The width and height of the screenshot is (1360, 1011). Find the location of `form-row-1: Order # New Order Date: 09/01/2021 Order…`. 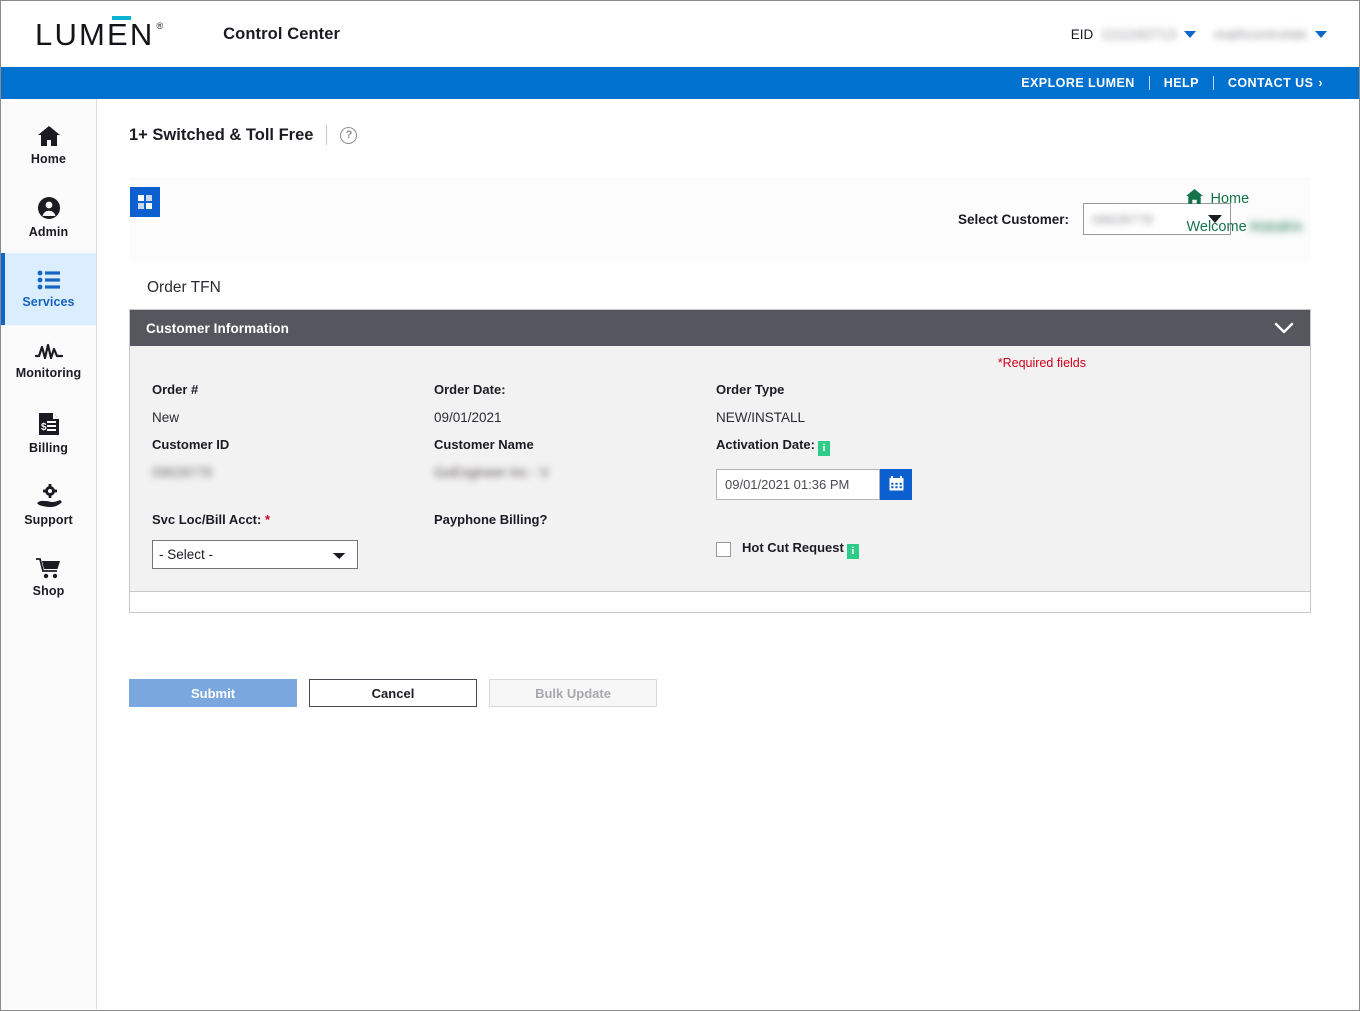

form-row-1: Order # New Order Date: 09/01/2021 Order… is located at coordinates (720, 403).